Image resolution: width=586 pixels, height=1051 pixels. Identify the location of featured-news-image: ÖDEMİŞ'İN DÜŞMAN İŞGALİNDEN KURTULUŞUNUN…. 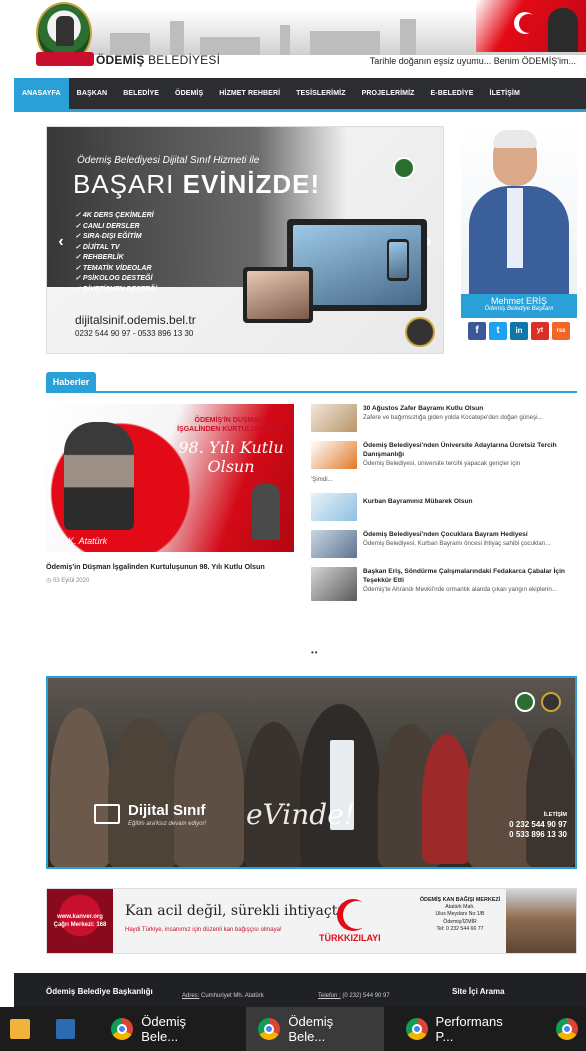
(170, 478).